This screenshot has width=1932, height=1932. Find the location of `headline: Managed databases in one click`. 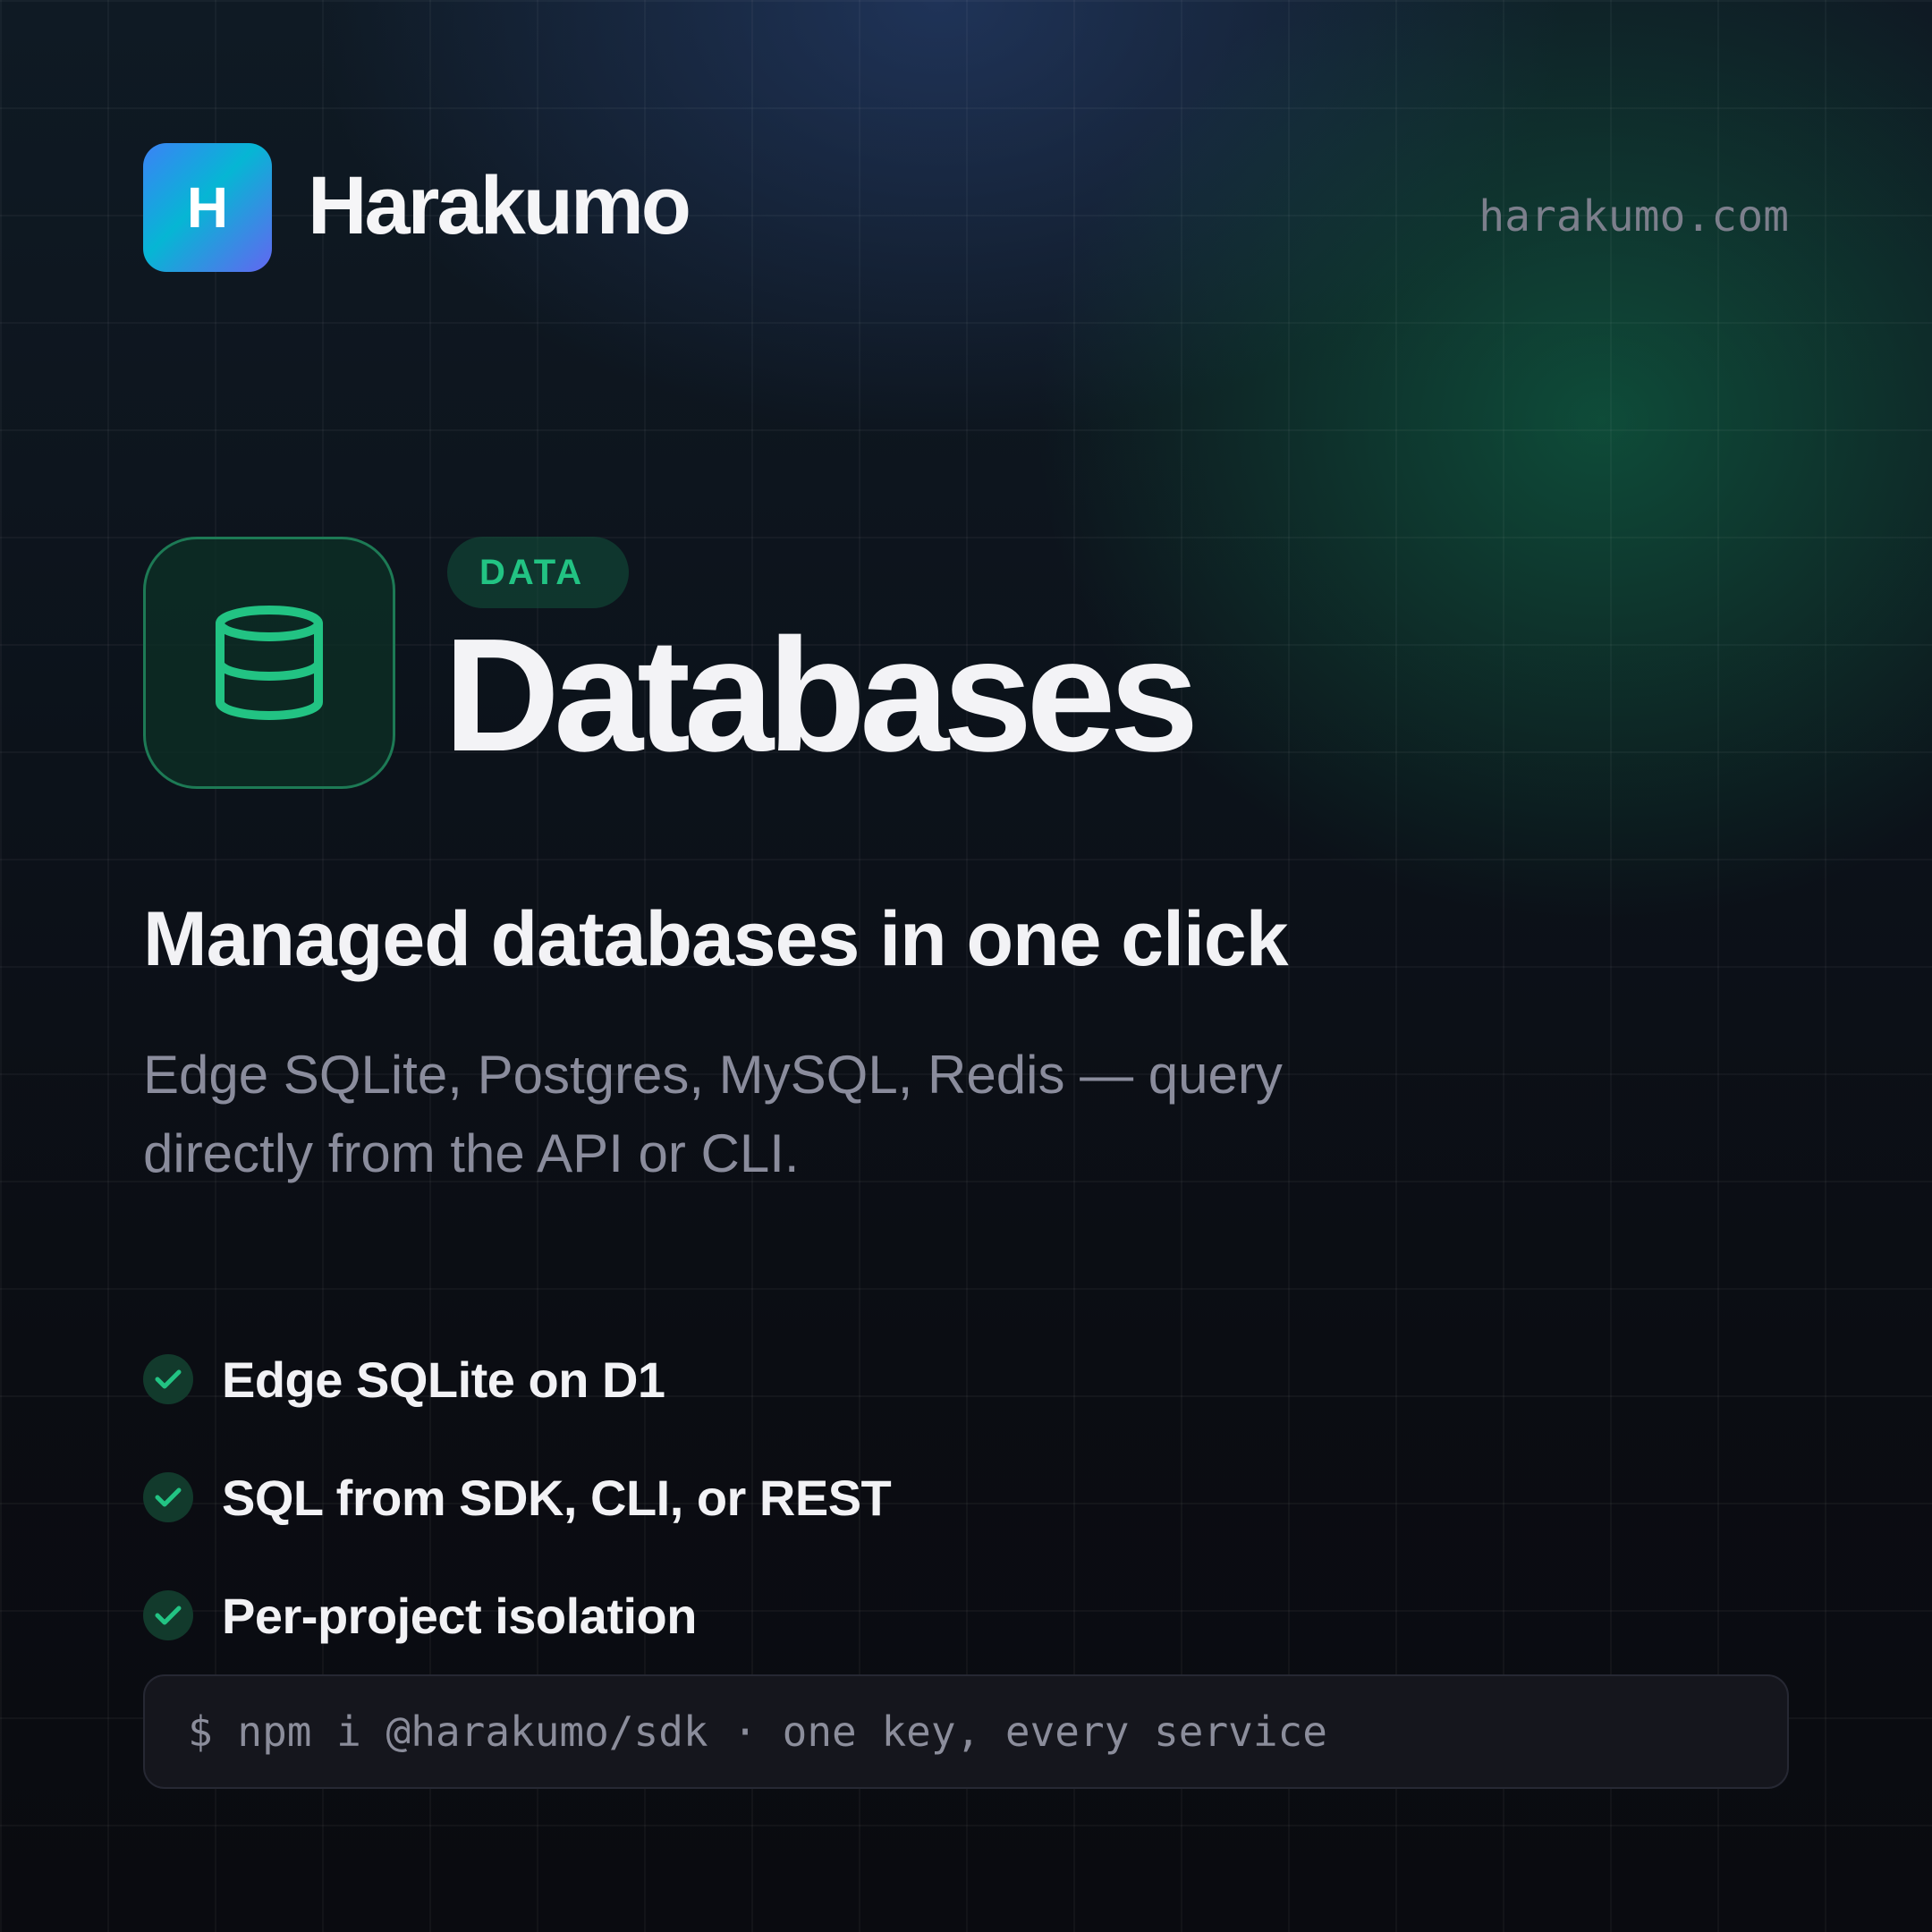

headline: Managed databases in one click is located at coordinates (716, 939).